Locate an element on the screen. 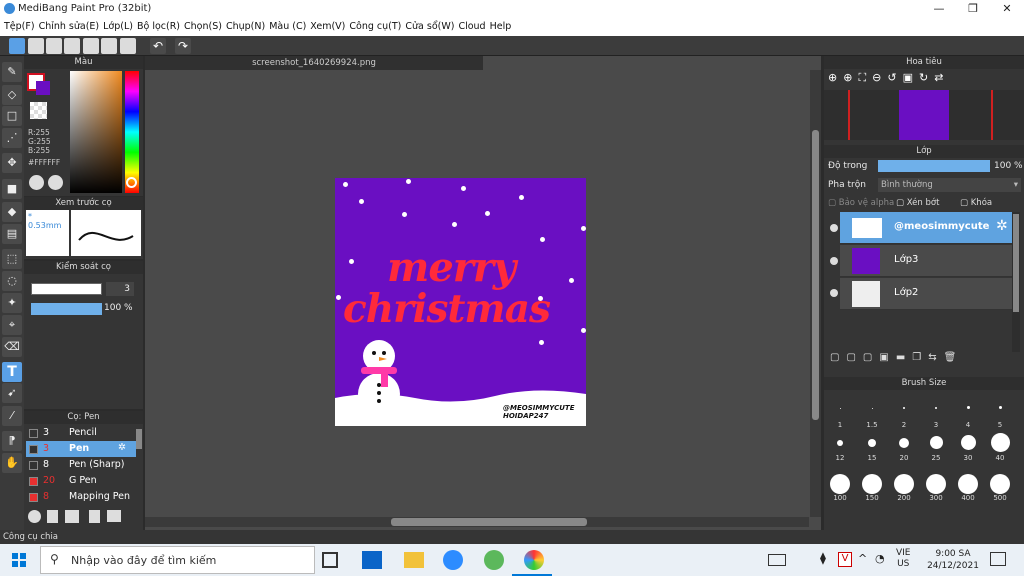 This screenshot has height=576, width=1024. brush-menu-icon is located at coordinates (72, 516).